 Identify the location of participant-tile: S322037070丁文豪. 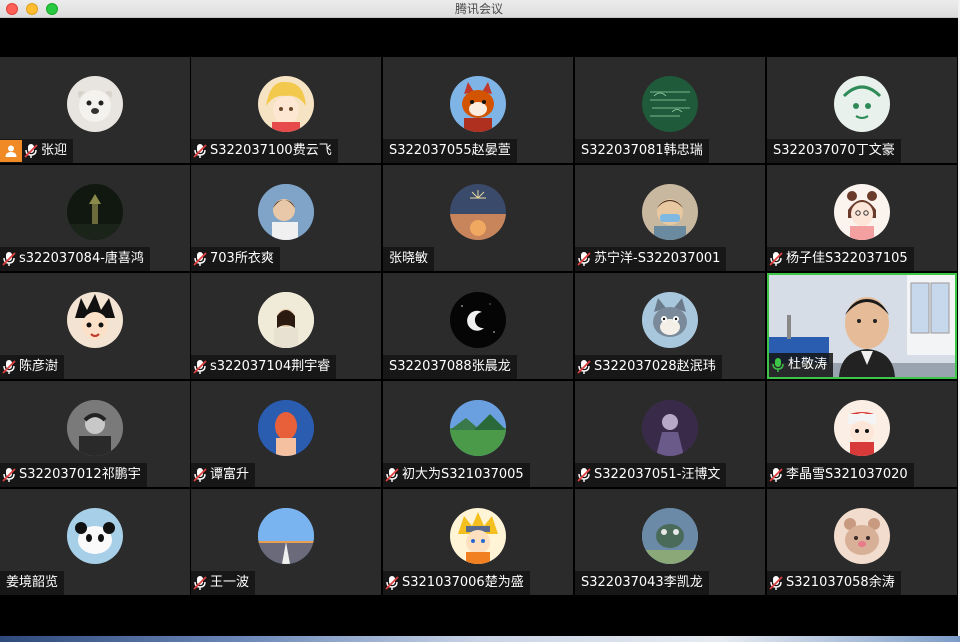
(862, 110).